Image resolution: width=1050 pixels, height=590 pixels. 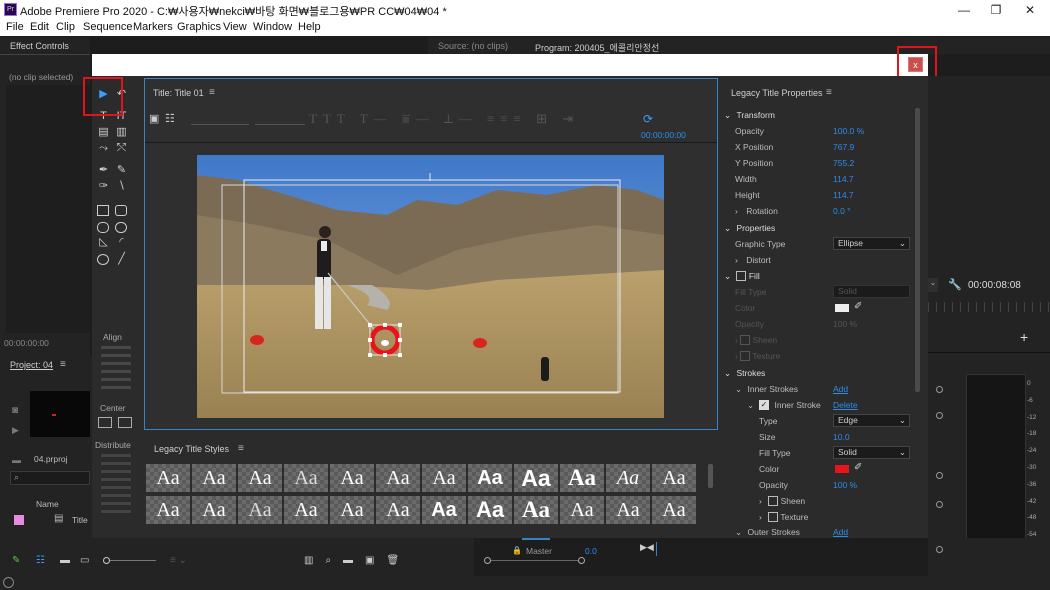 I want to click on clipped-rect-tool-icon, so click(x=103, y=227).